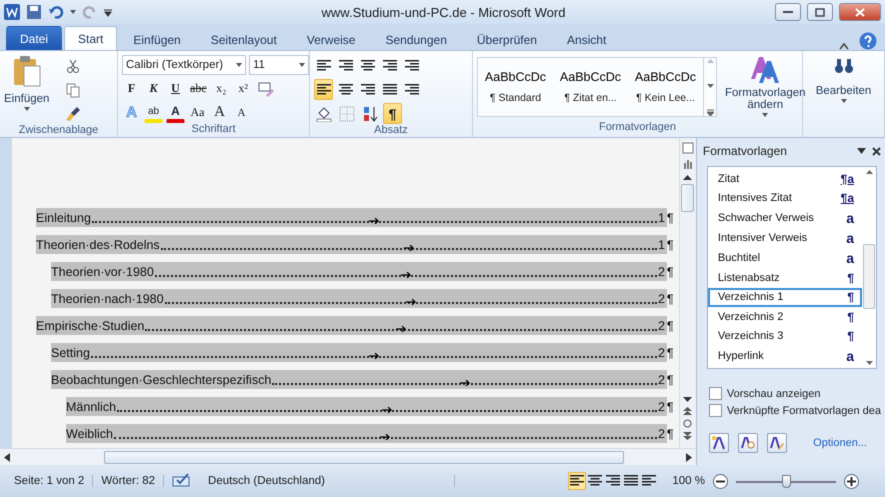 Image resolution: width=885 pixels, height=497 pixels. I want to click on page-count: Seite: 1 von 2, so click(50, 481).